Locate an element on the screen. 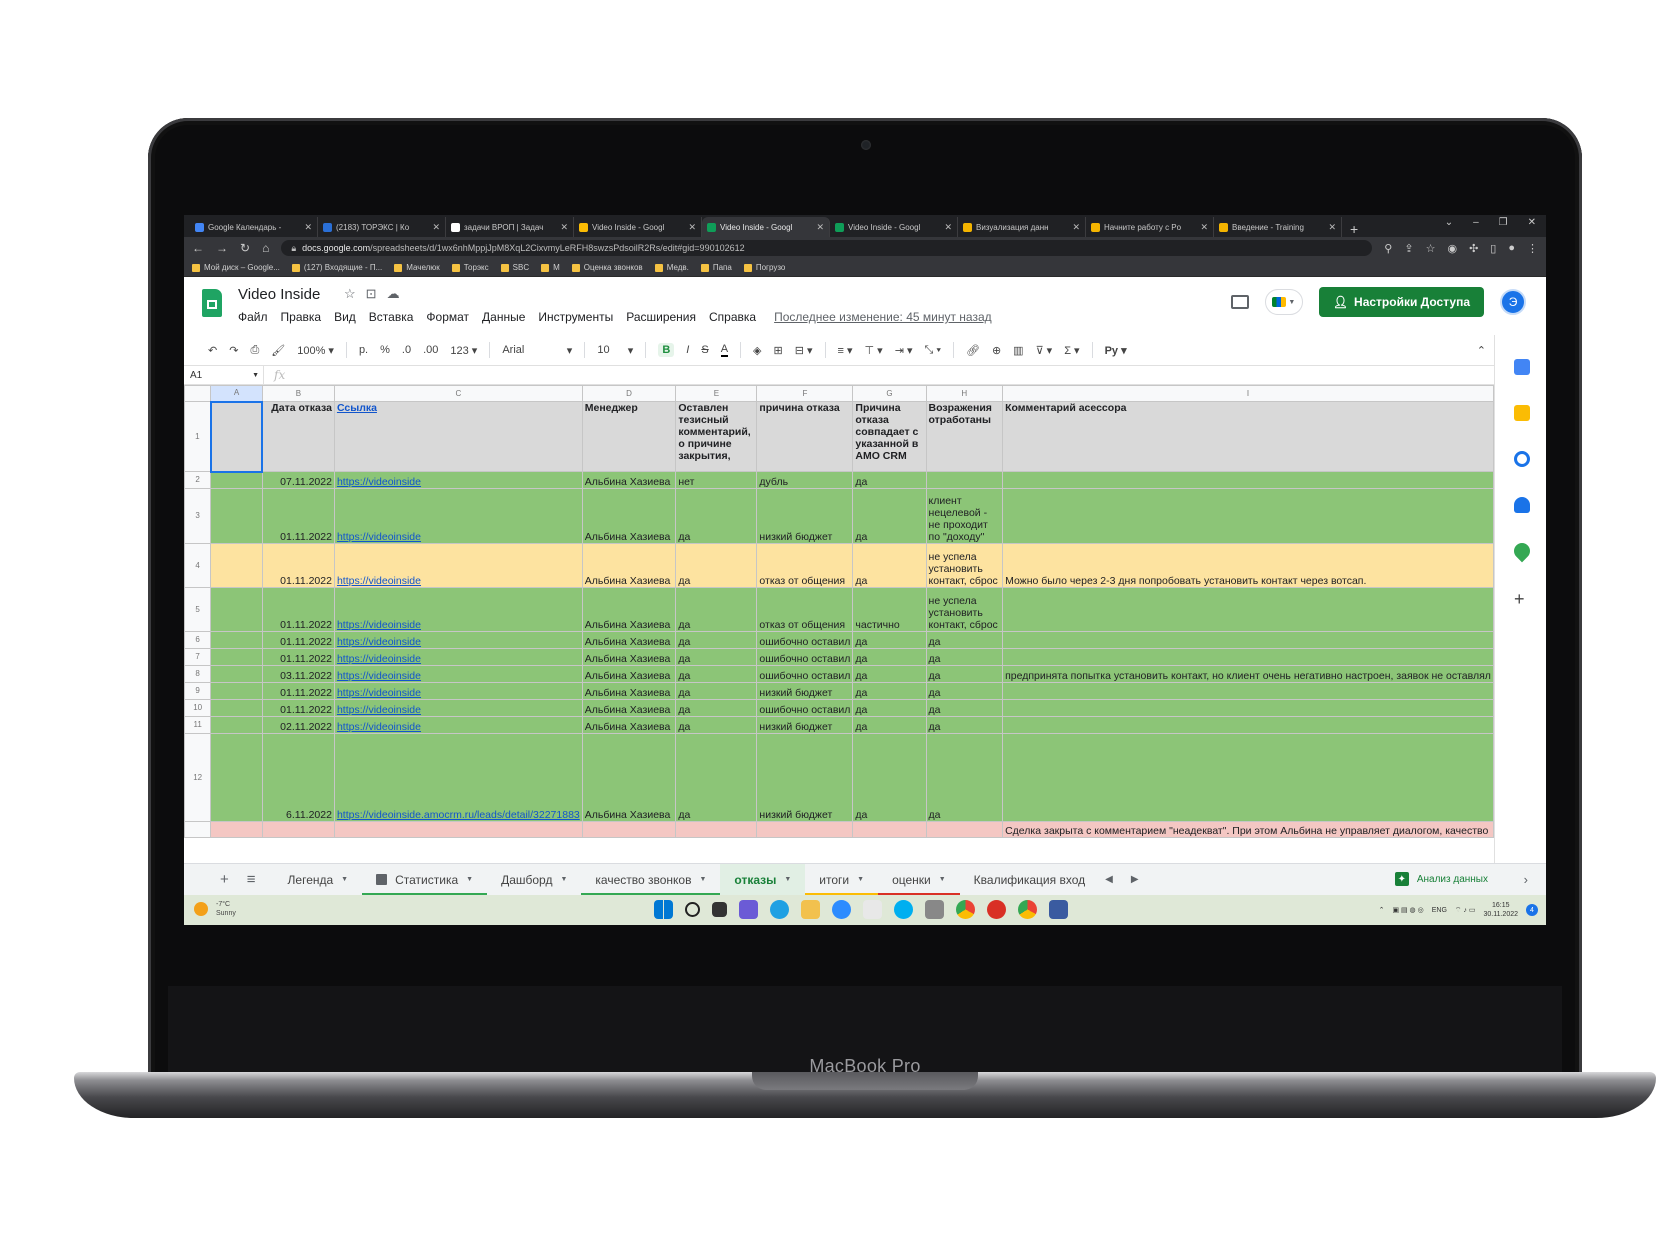  maps-icon is located at coordinates (1522, 551).